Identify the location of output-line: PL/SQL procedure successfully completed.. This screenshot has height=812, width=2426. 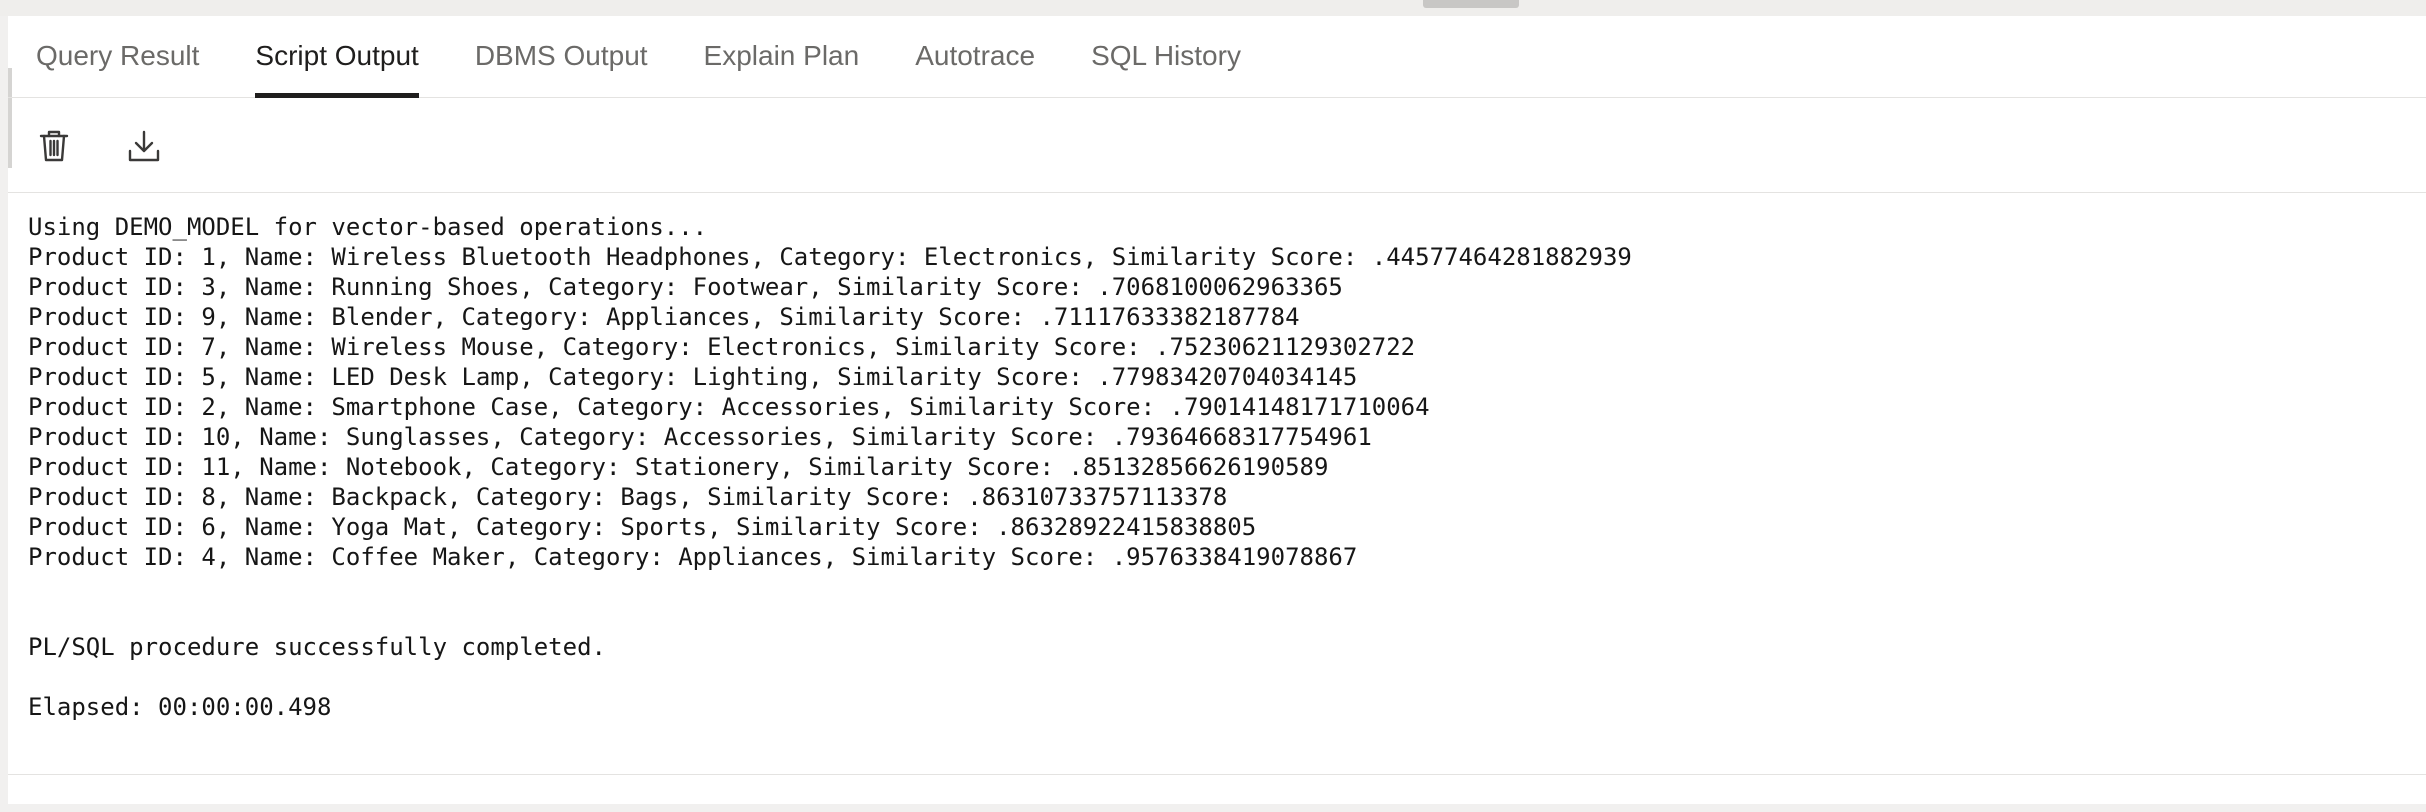
(317, 647).